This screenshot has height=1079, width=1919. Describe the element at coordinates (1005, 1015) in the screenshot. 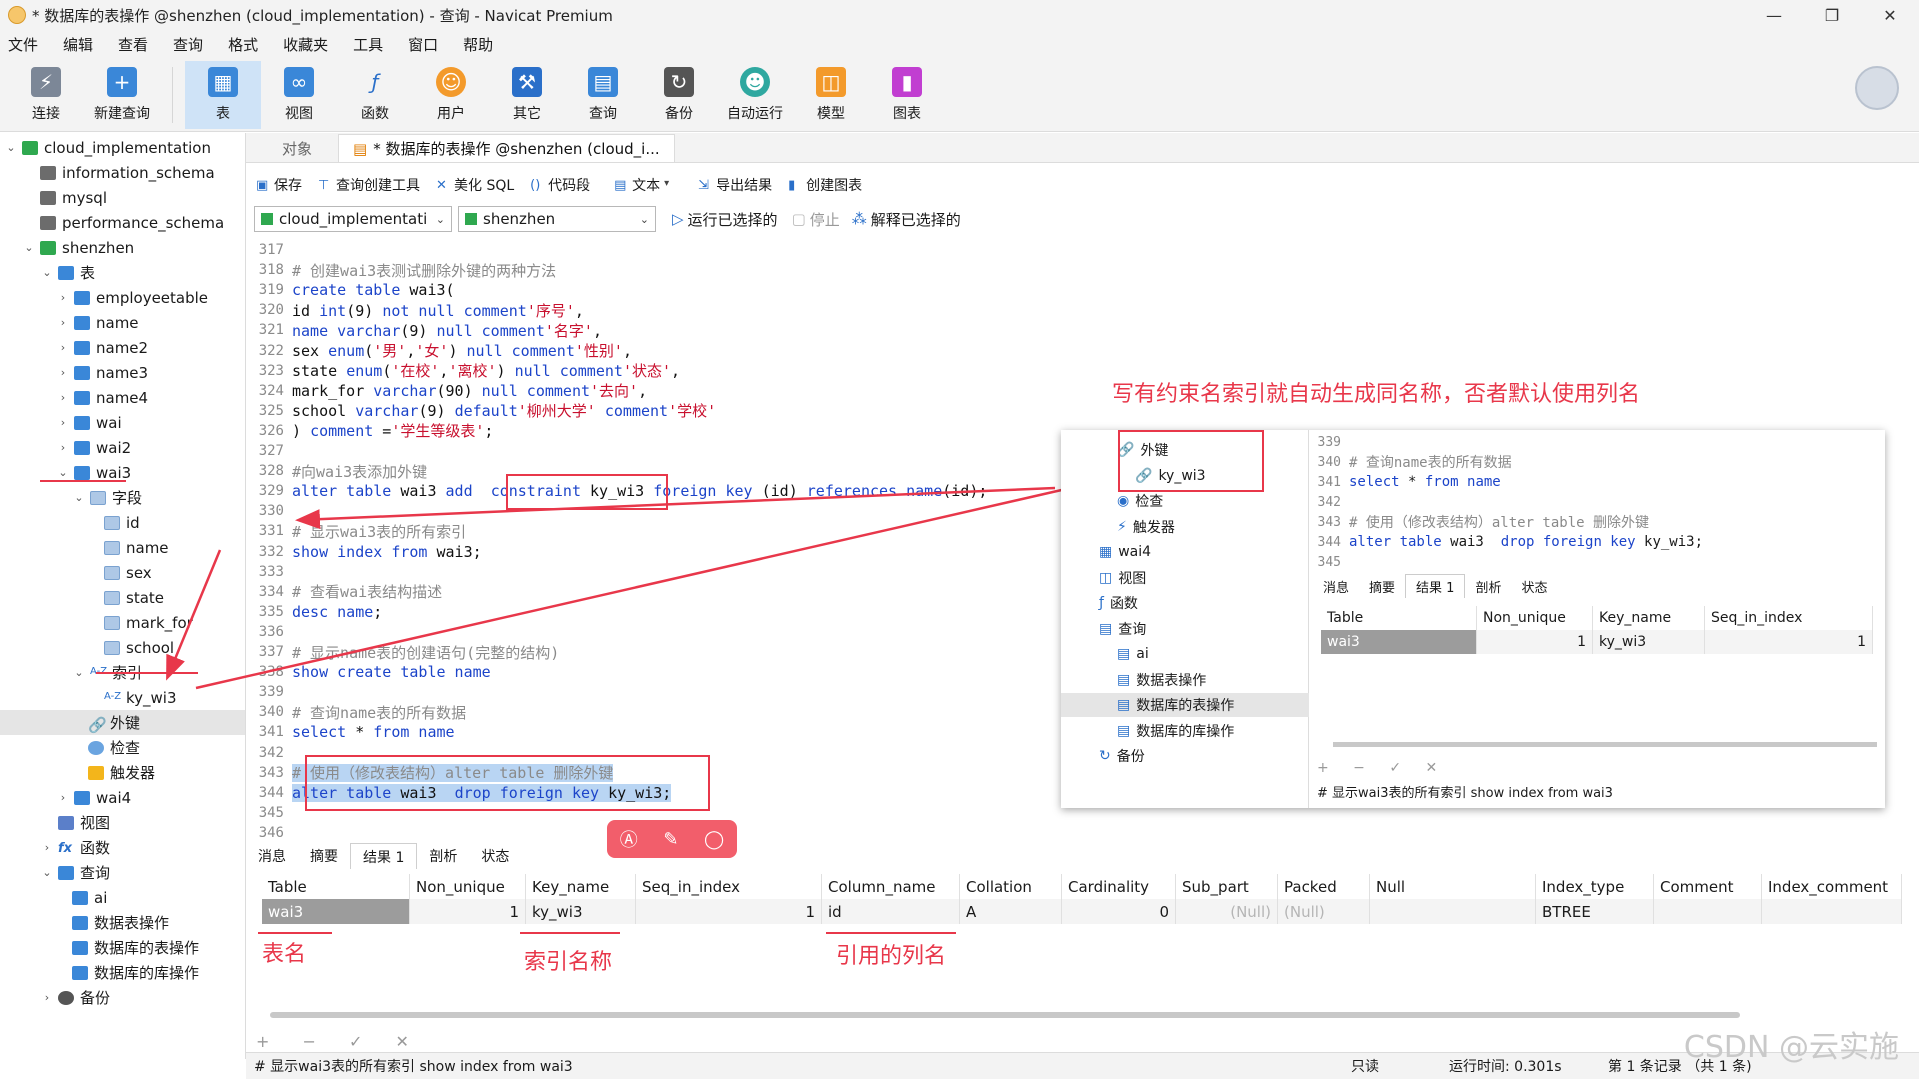

I see `horizontal-scrollbar` at that location.